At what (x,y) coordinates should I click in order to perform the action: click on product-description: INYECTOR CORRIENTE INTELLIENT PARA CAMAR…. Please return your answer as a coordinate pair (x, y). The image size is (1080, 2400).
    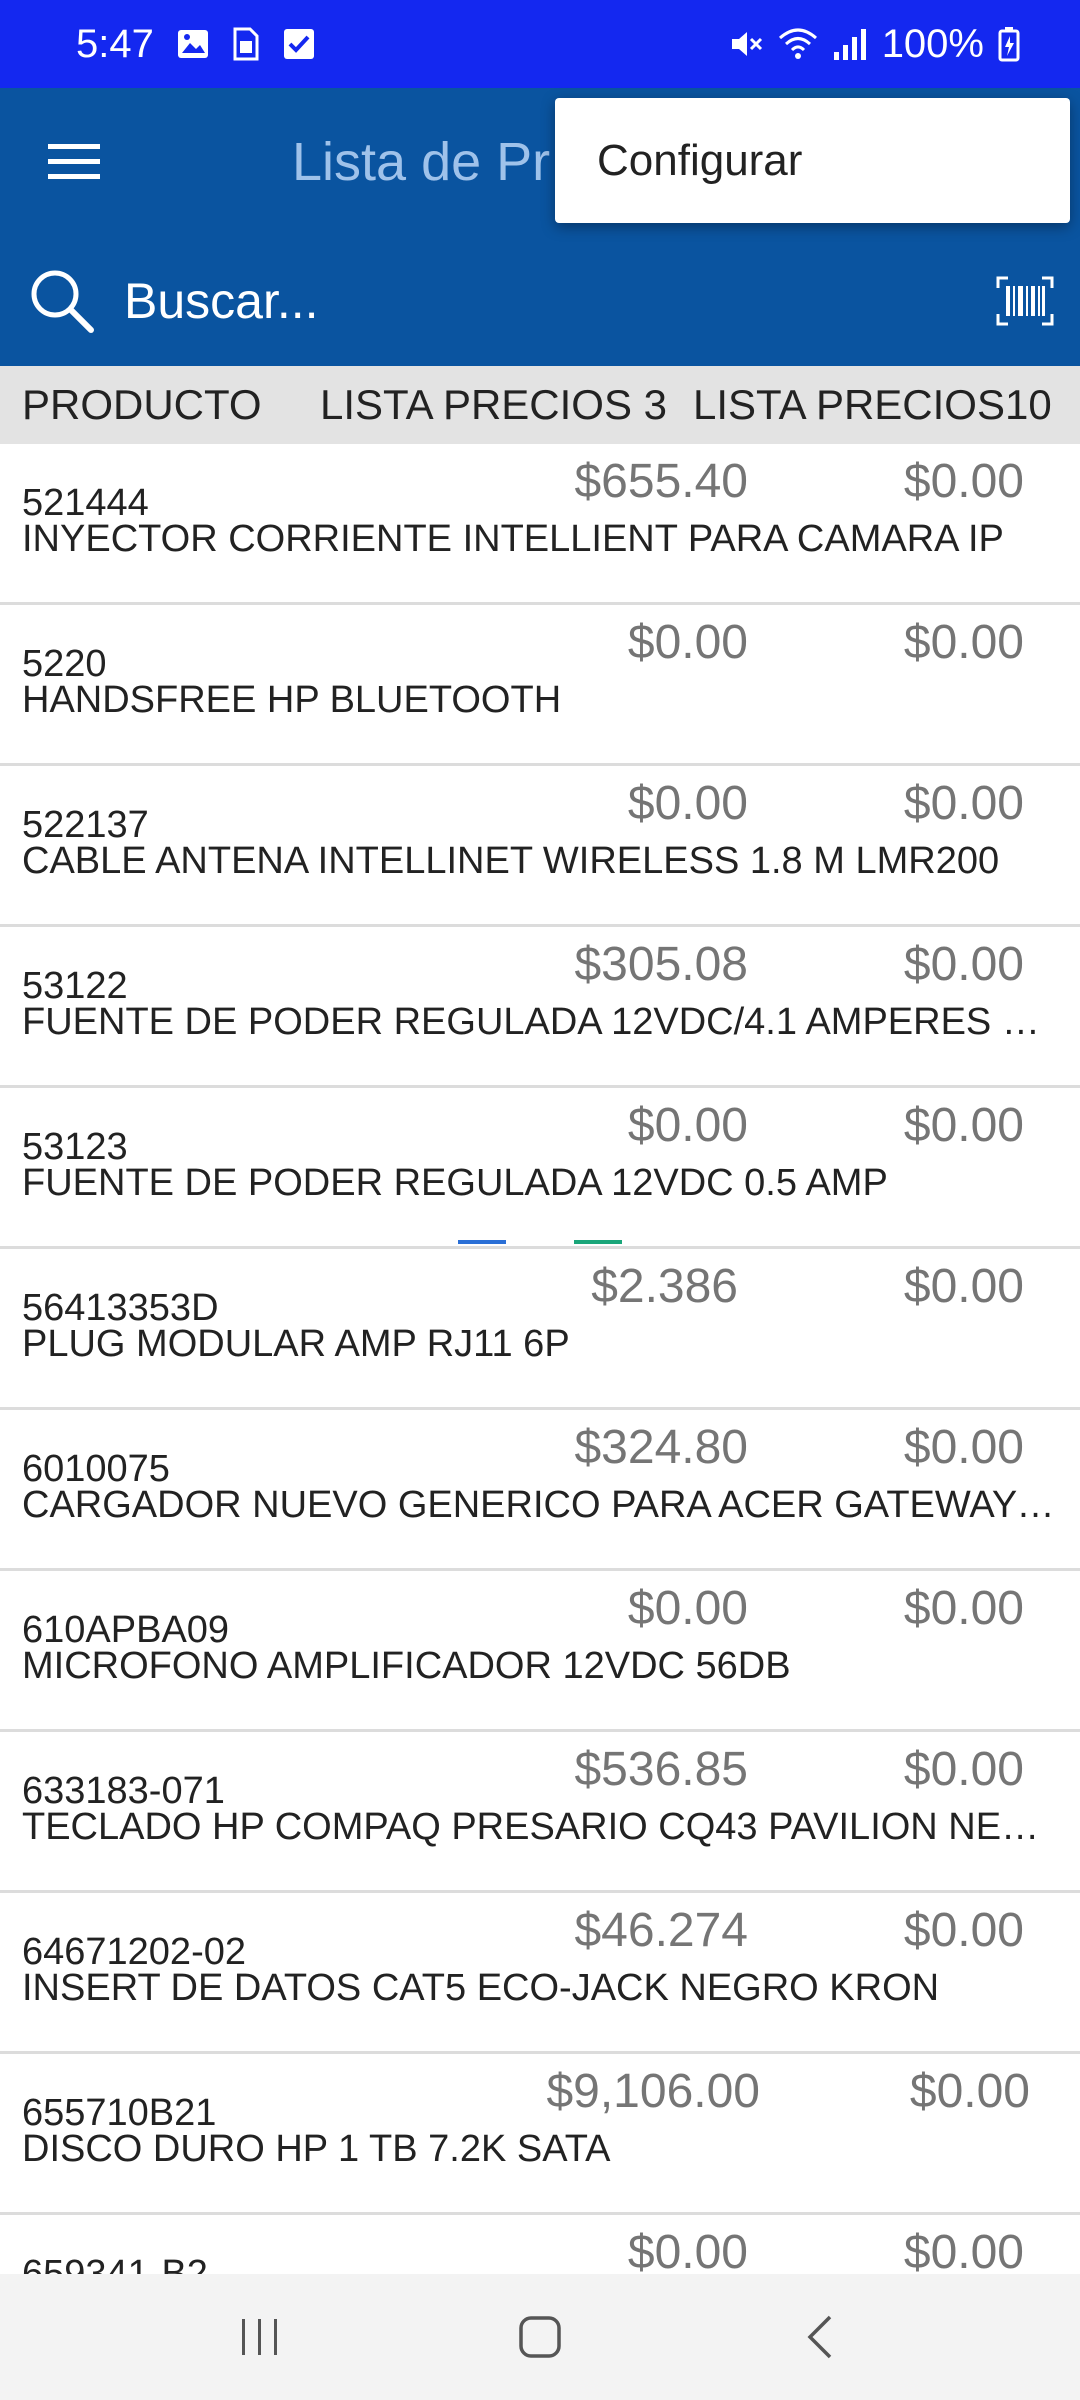
    Looking at the image, I should click on (513, 539).